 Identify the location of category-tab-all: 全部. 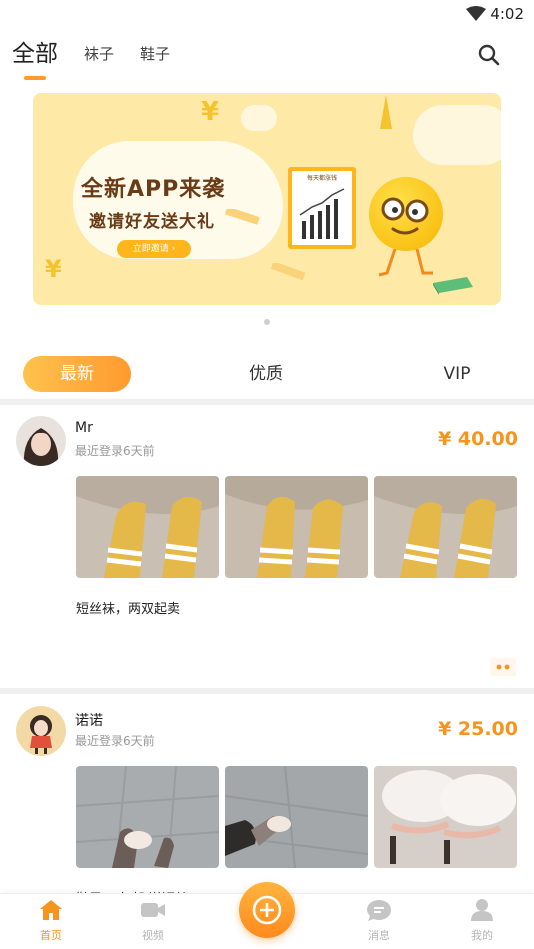
(35, 57).